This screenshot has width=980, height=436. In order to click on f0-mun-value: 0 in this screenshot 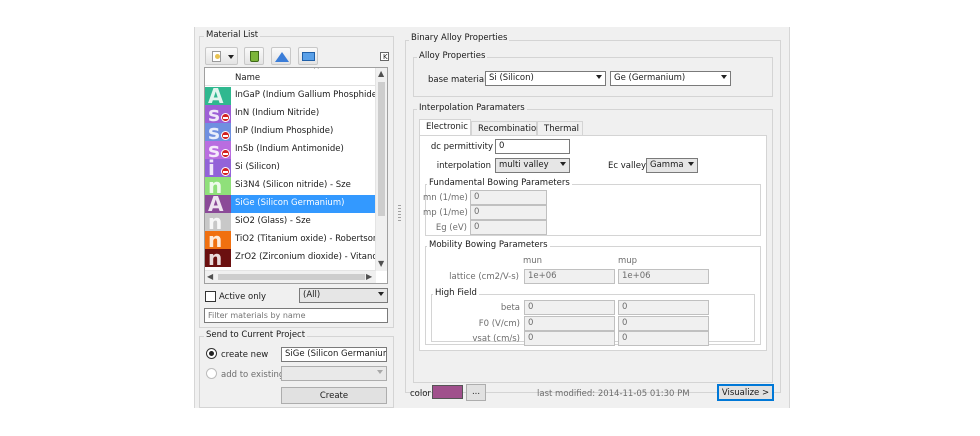, I will do `click(531, 323)`.